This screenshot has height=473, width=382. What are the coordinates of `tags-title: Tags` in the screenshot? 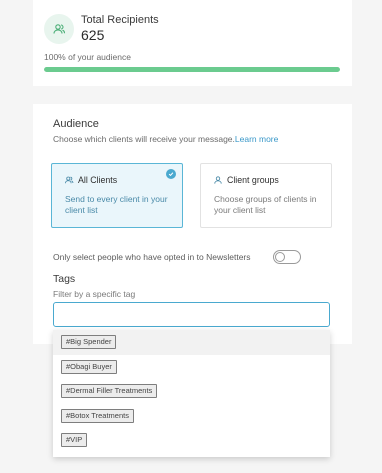 It's located at (64, 279).